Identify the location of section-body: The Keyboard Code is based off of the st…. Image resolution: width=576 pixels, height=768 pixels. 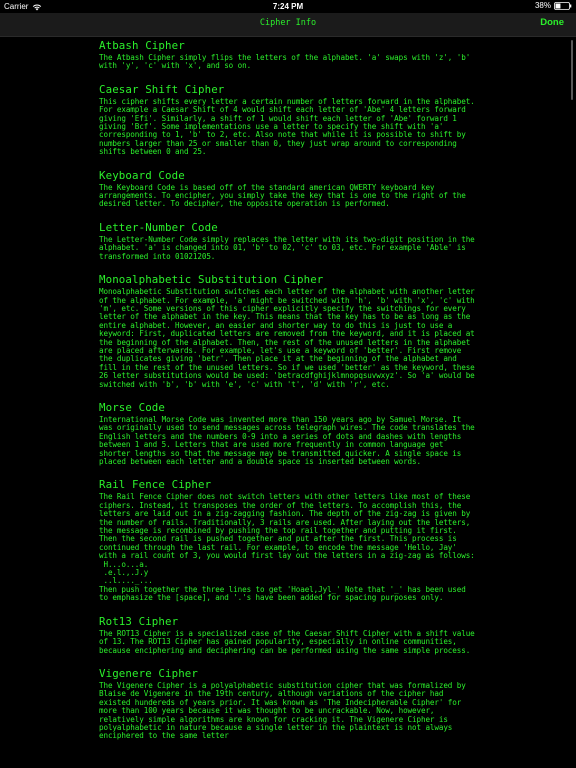
(285, 195).